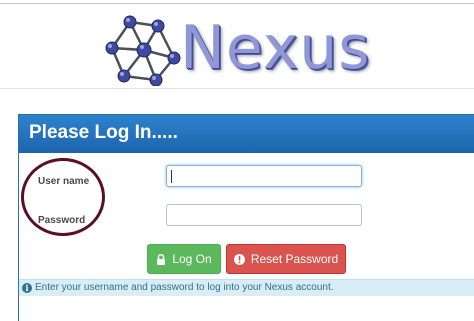  What do you see at coordinates (27, 288) in the screenshot?
I see `info-icon: i` at bounding box center [27, 288].